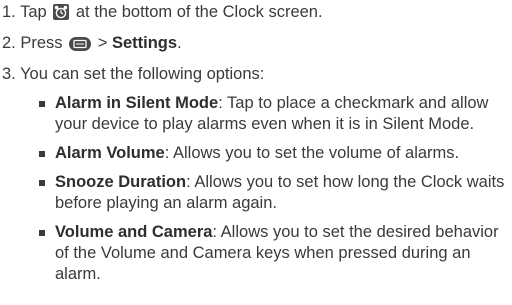 This screenshot has height=305, width=512. Describe the element at coordinates (61, 12) in the screenshot. I see `alarm-clock-icon` at that location.